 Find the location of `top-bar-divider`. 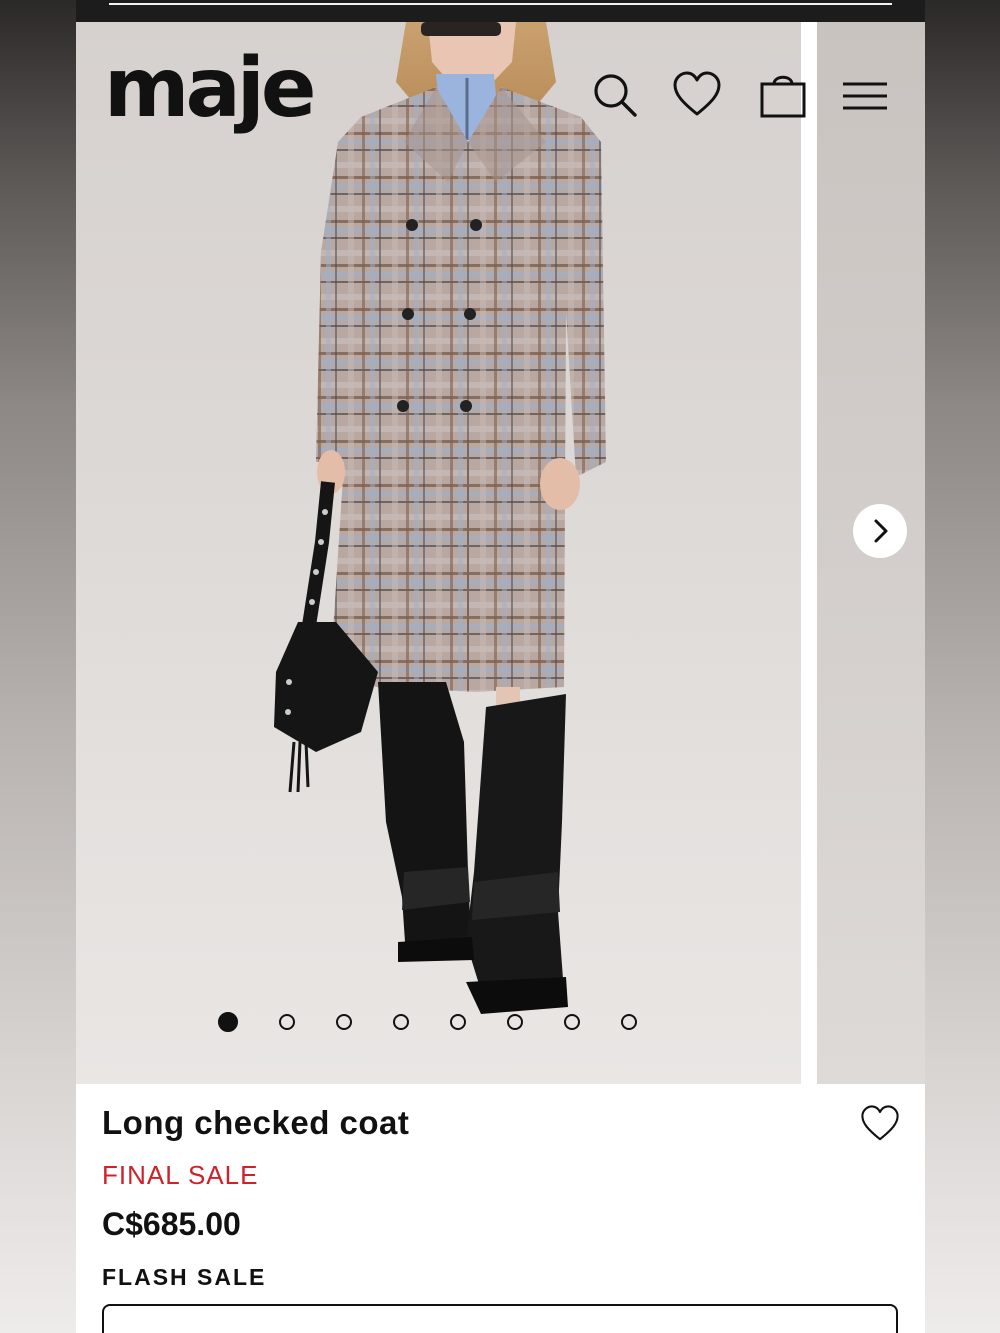

top-bar-divider is located at coordinates (500, 4).